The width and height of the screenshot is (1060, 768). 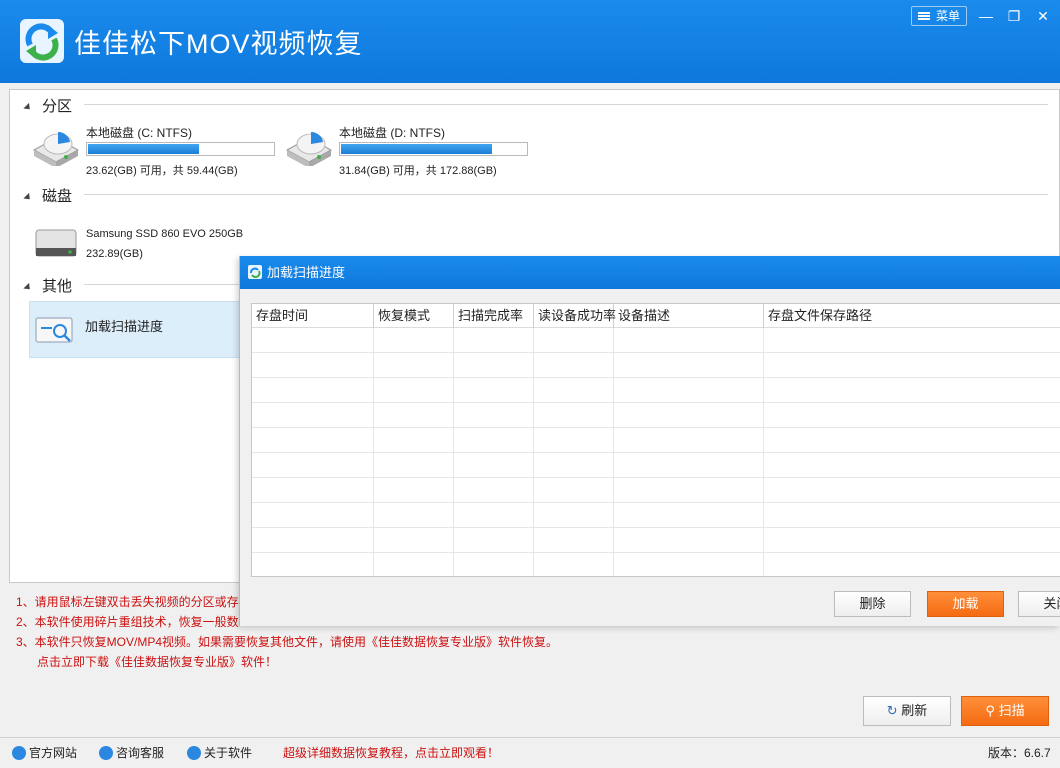 What do you see at coordinates (106, 753) in the screenshot?
I see `chat-icon` at bounding box center [106, 753].